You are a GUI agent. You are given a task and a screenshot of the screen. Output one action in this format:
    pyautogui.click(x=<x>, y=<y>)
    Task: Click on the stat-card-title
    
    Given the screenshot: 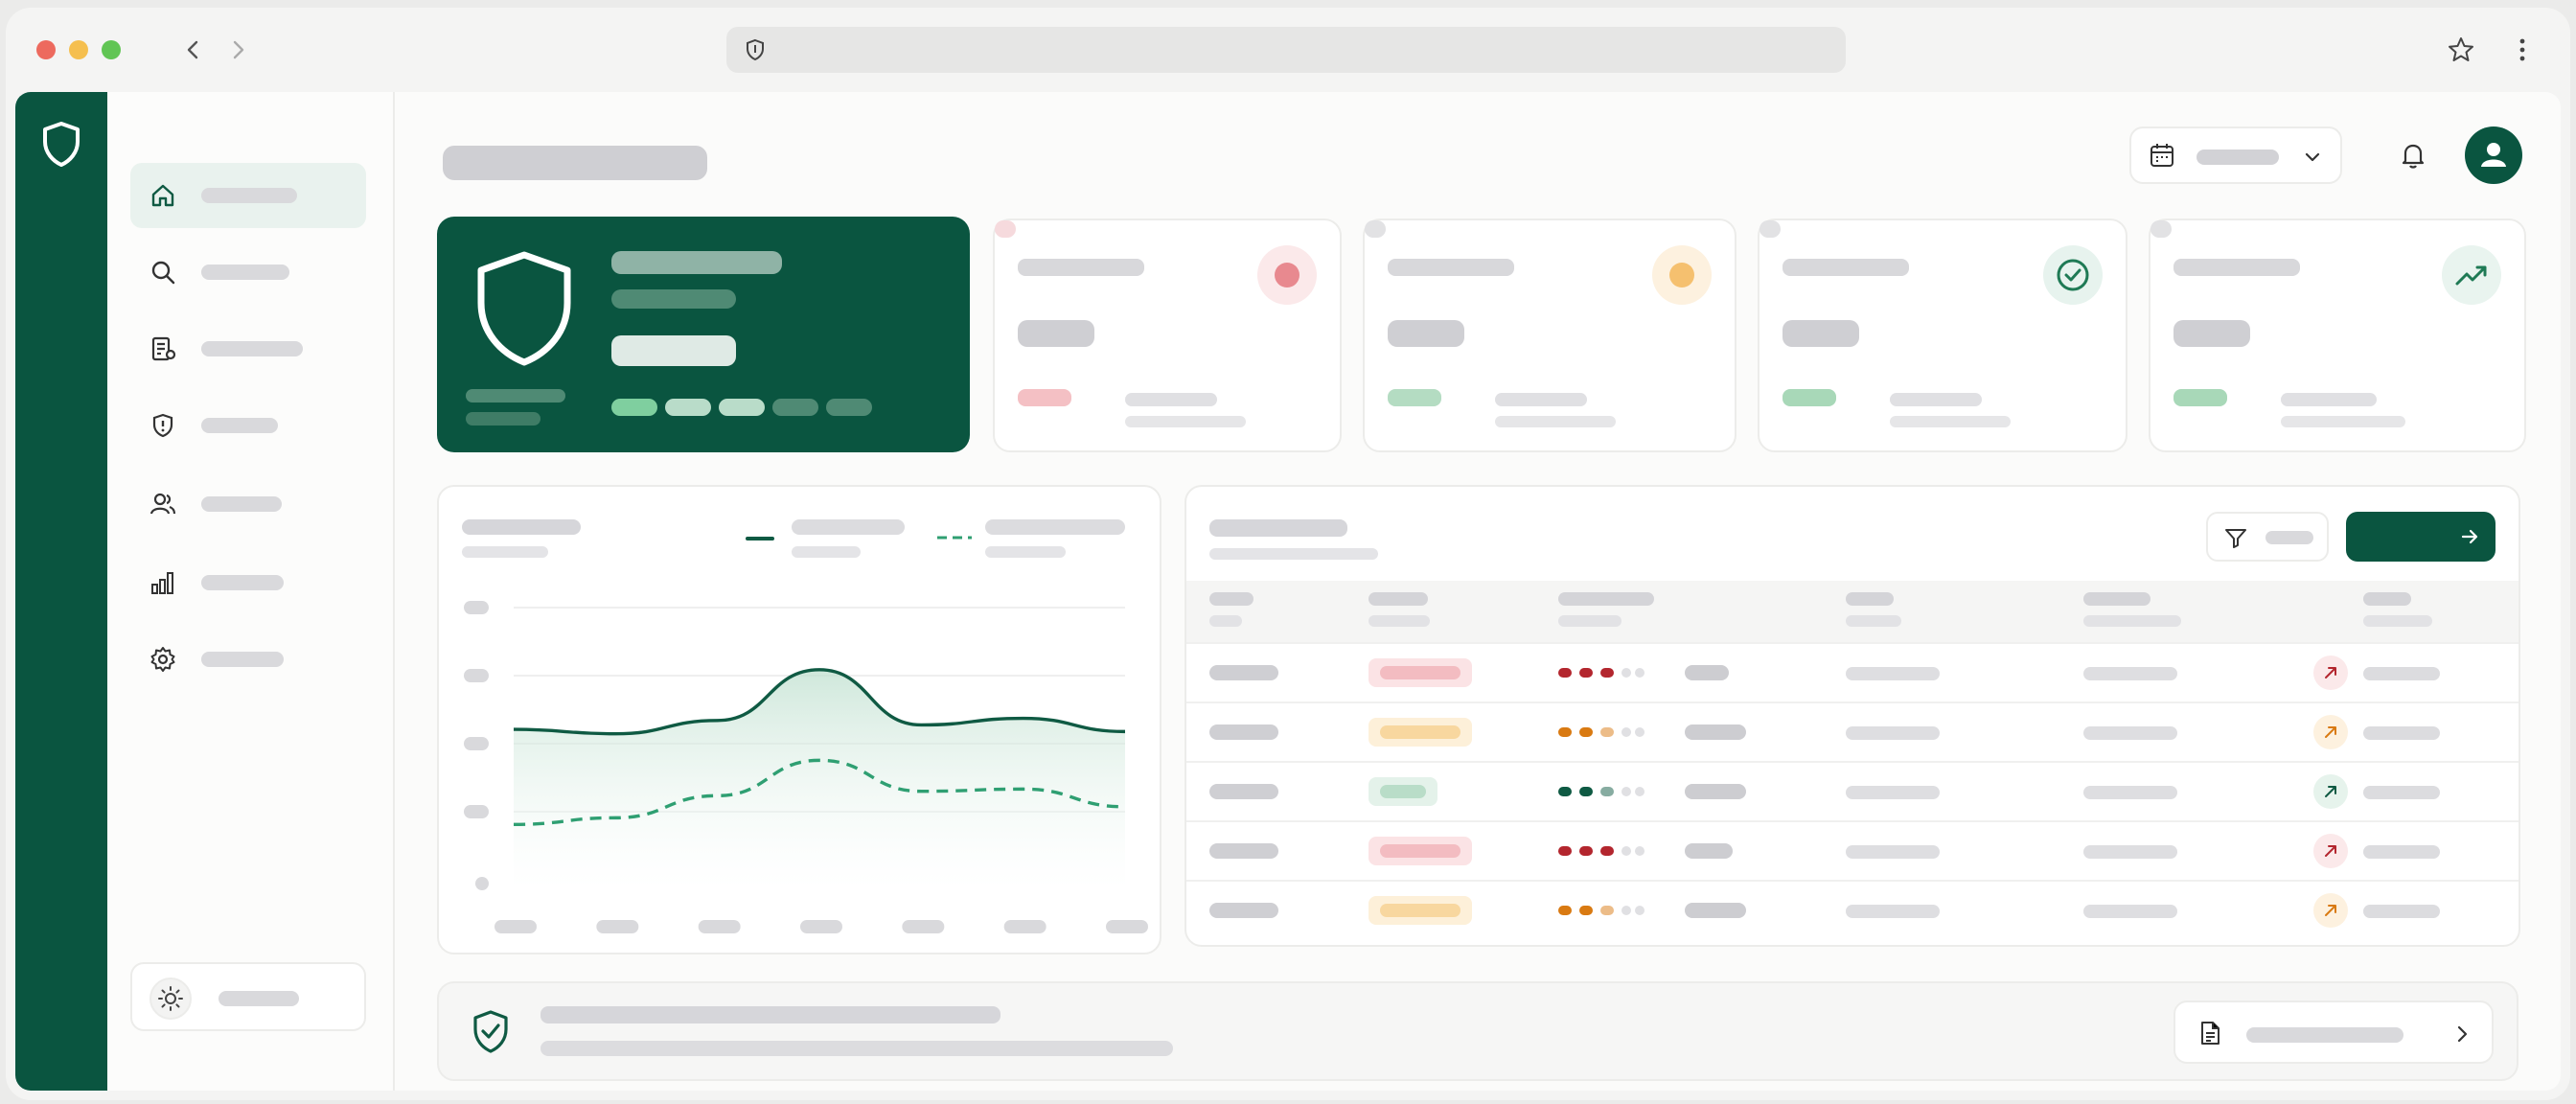 What is the action you would take?
    pyautogui.click(x=1081, y=267)
    